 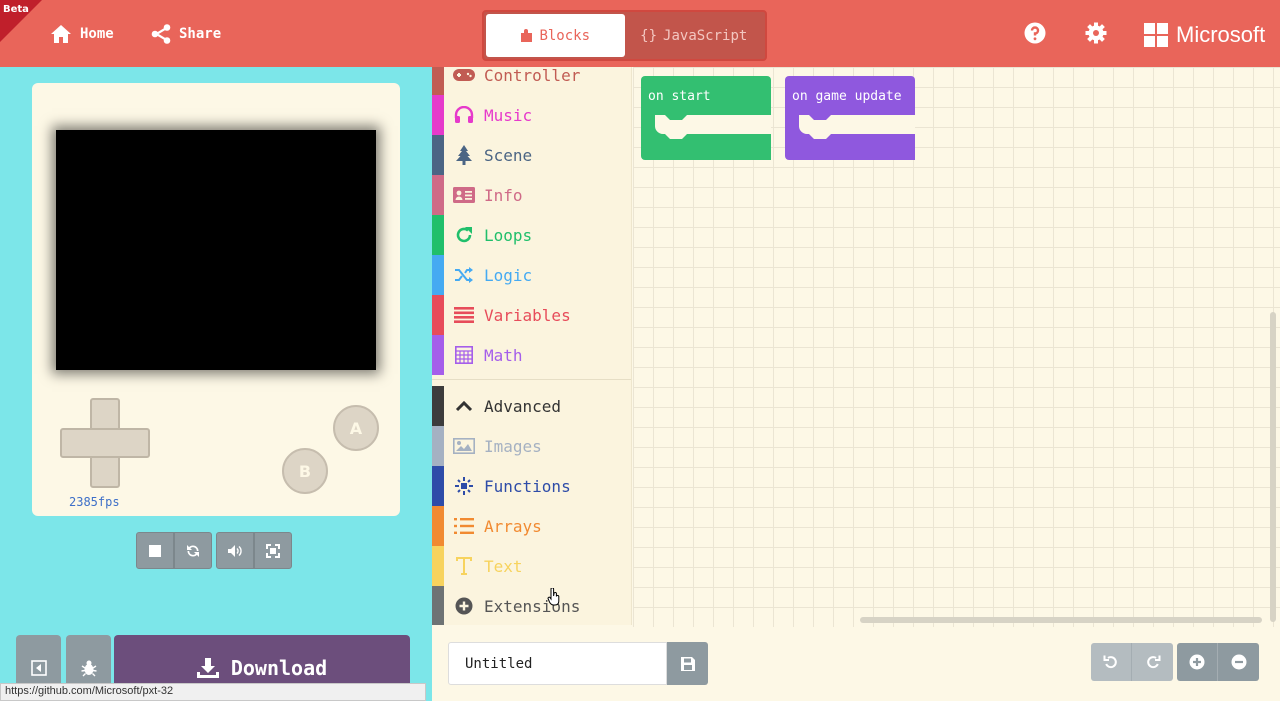 I want to click on help-button, so click(x=1035, y=35).